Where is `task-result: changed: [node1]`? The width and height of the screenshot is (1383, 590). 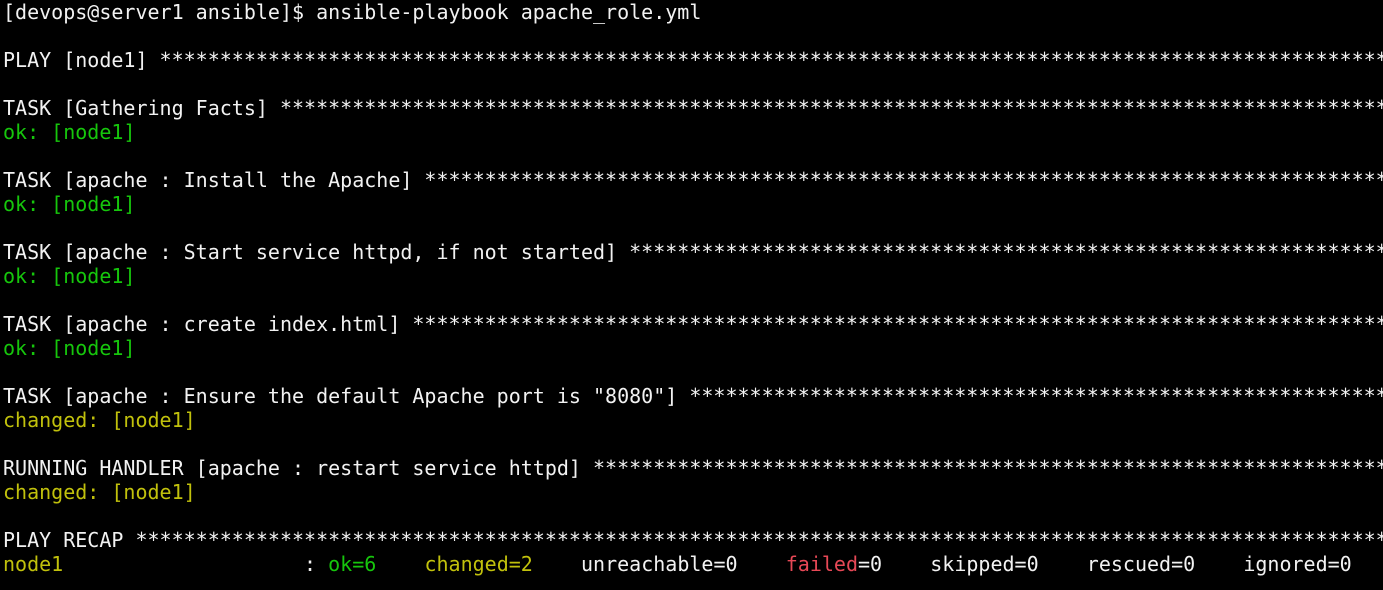 task-result: changed: [node1] is located at coordinates (99, 420).